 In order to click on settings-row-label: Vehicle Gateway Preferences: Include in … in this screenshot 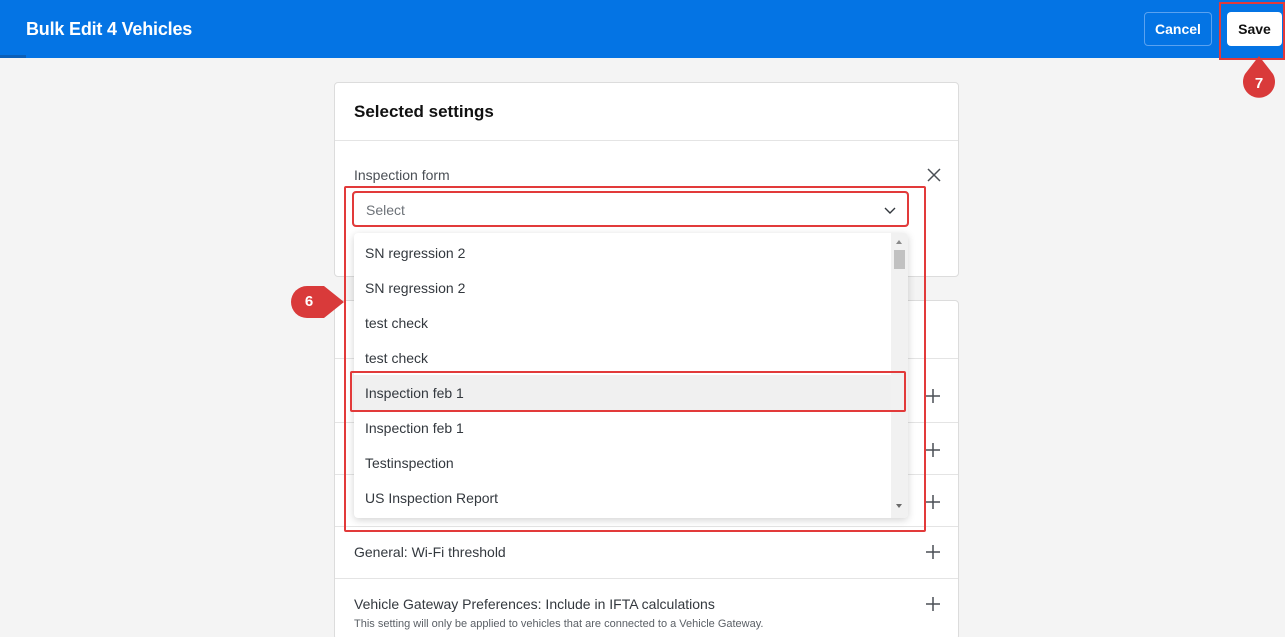, I will do `click(534, 604)`.